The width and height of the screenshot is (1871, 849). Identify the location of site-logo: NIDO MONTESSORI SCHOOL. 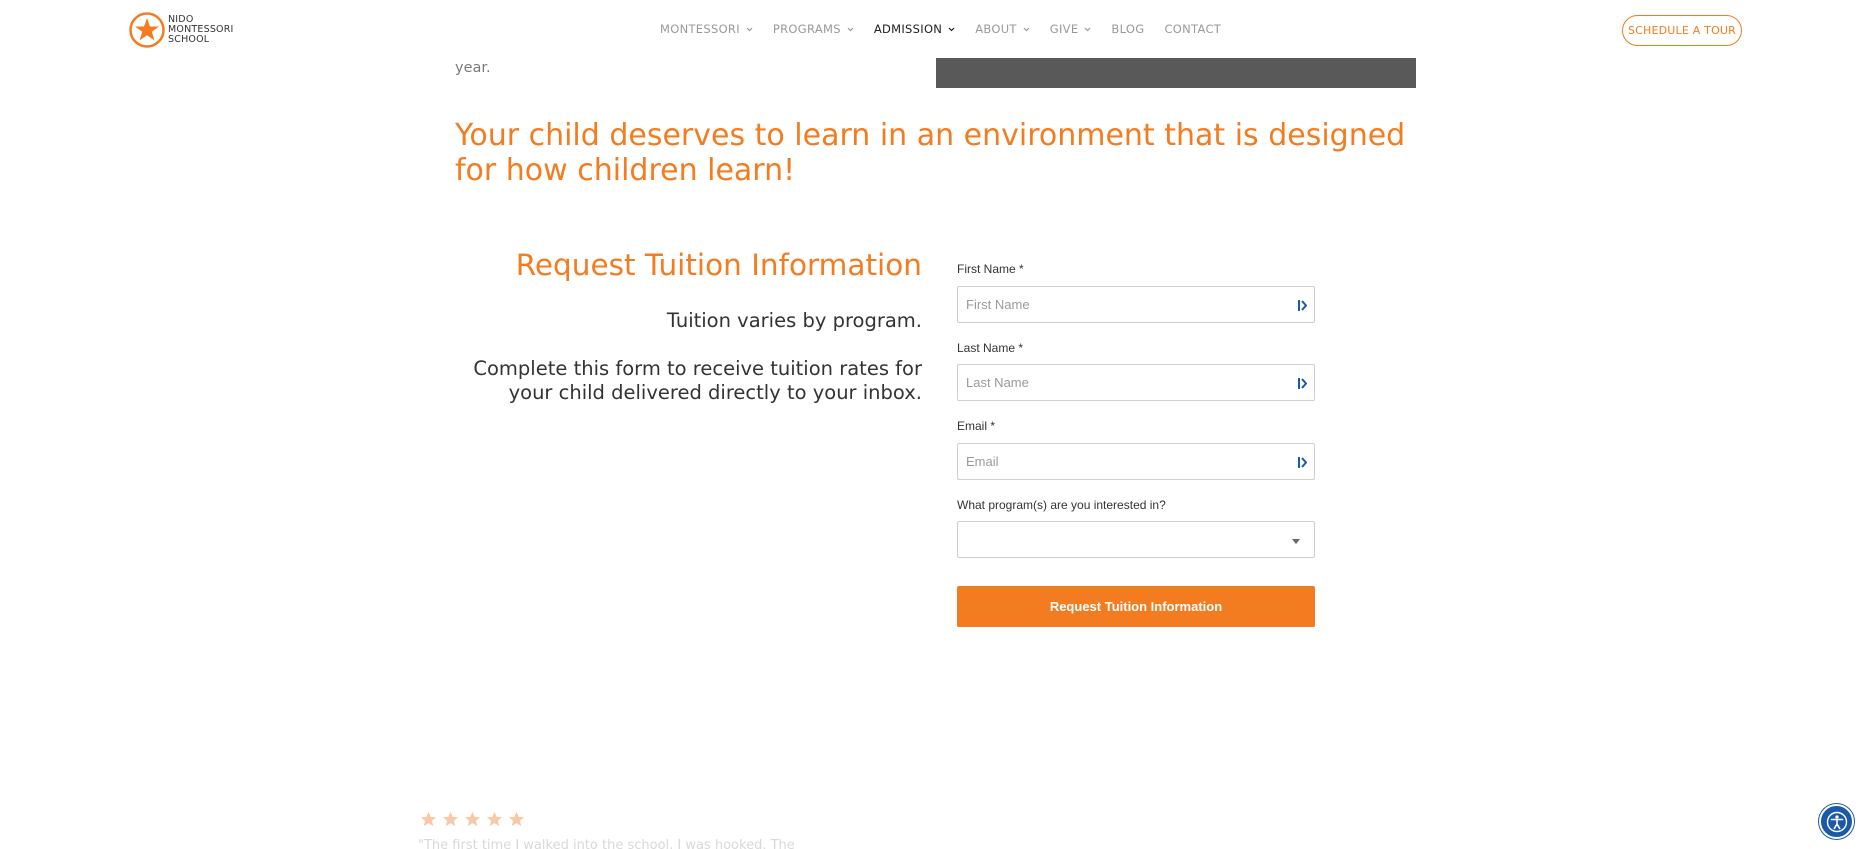
(181, 30).